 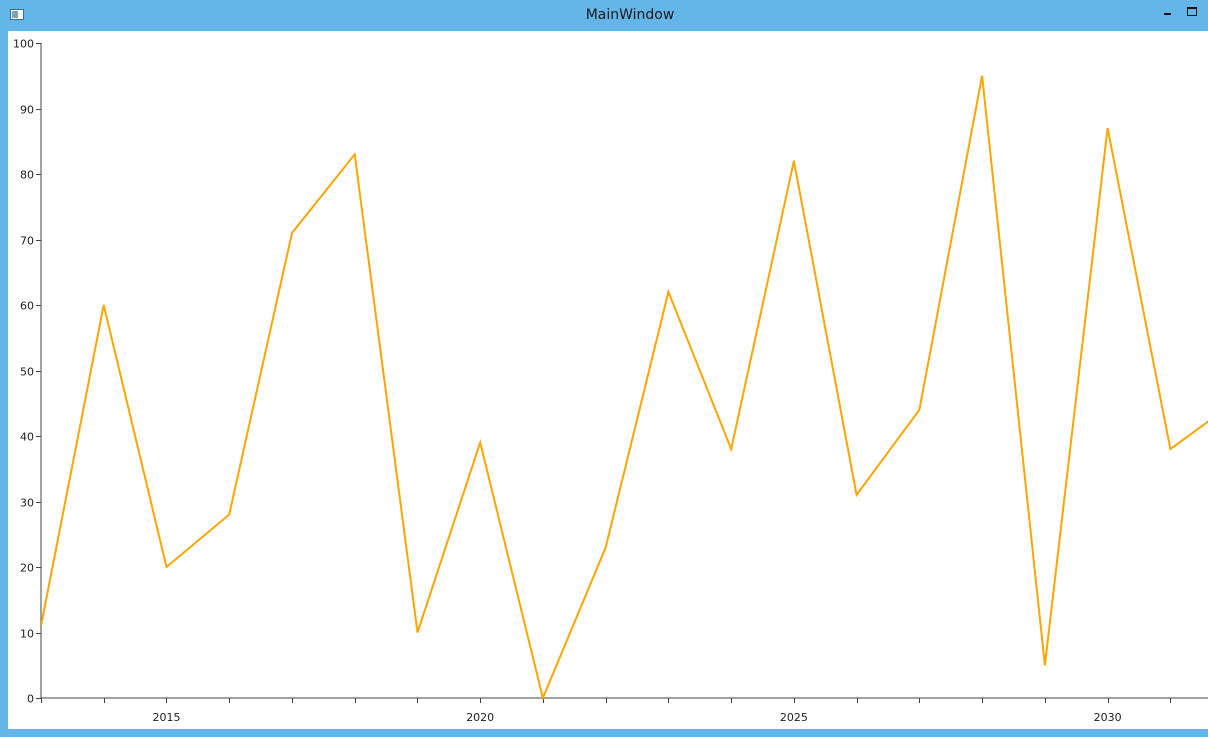 I want to click on y-tick-label: 60, so click(x=27, y=306).